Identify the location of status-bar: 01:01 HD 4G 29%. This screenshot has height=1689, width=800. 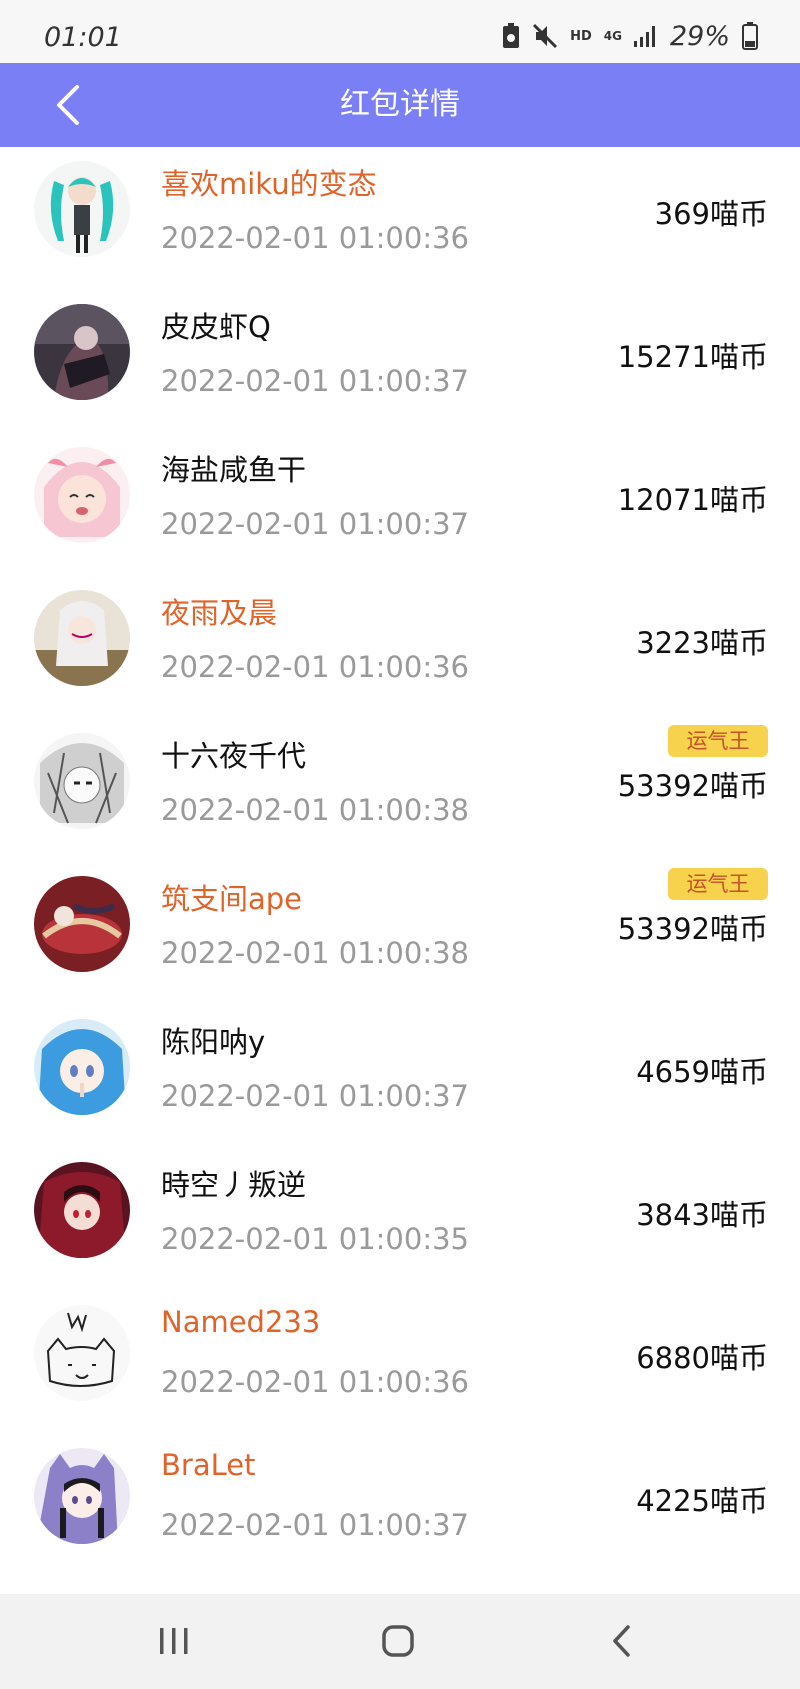
(400, 31).